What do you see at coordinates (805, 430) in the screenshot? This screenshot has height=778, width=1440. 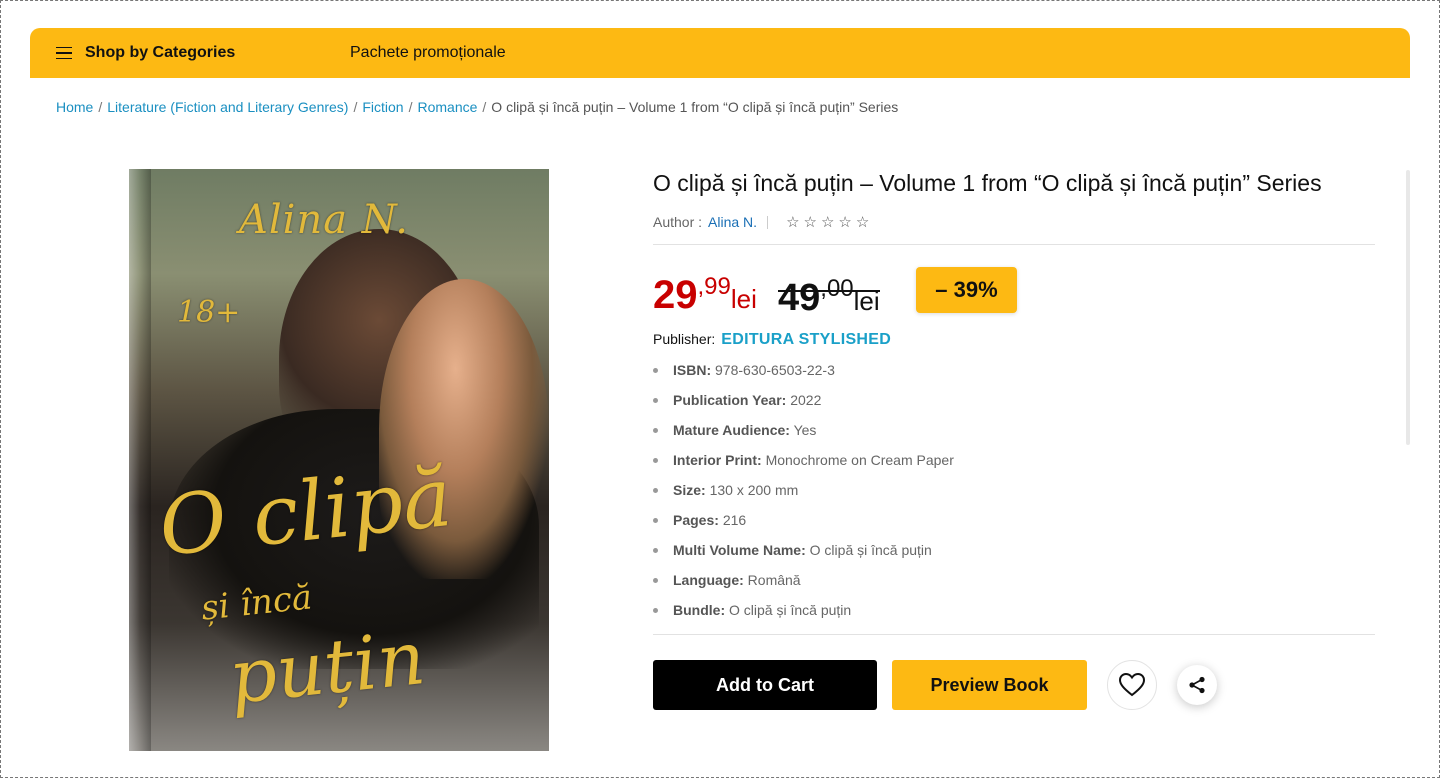 I see `spec-value: Yes` at bounding box center [805, 430].